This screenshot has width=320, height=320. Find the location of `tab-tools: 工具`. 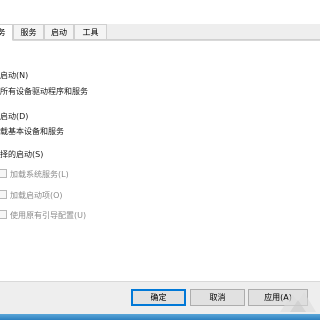

tab-tools: 工具 is located at coordinates (90, 32).